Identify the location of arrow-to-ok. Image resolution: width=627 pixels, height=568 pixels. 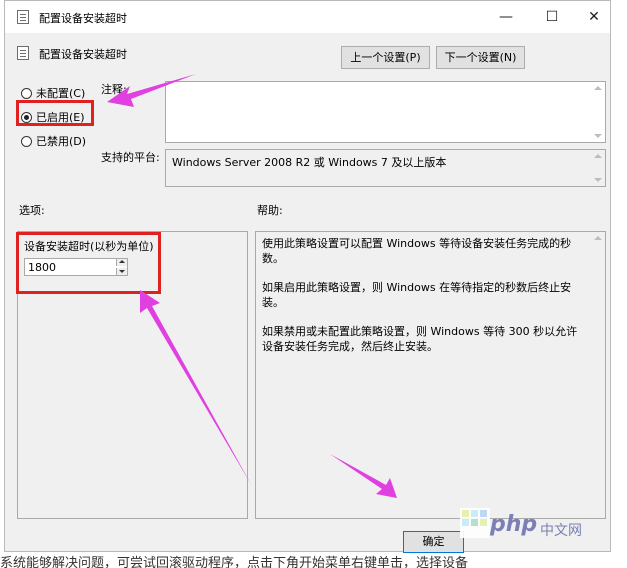
(363, 476).